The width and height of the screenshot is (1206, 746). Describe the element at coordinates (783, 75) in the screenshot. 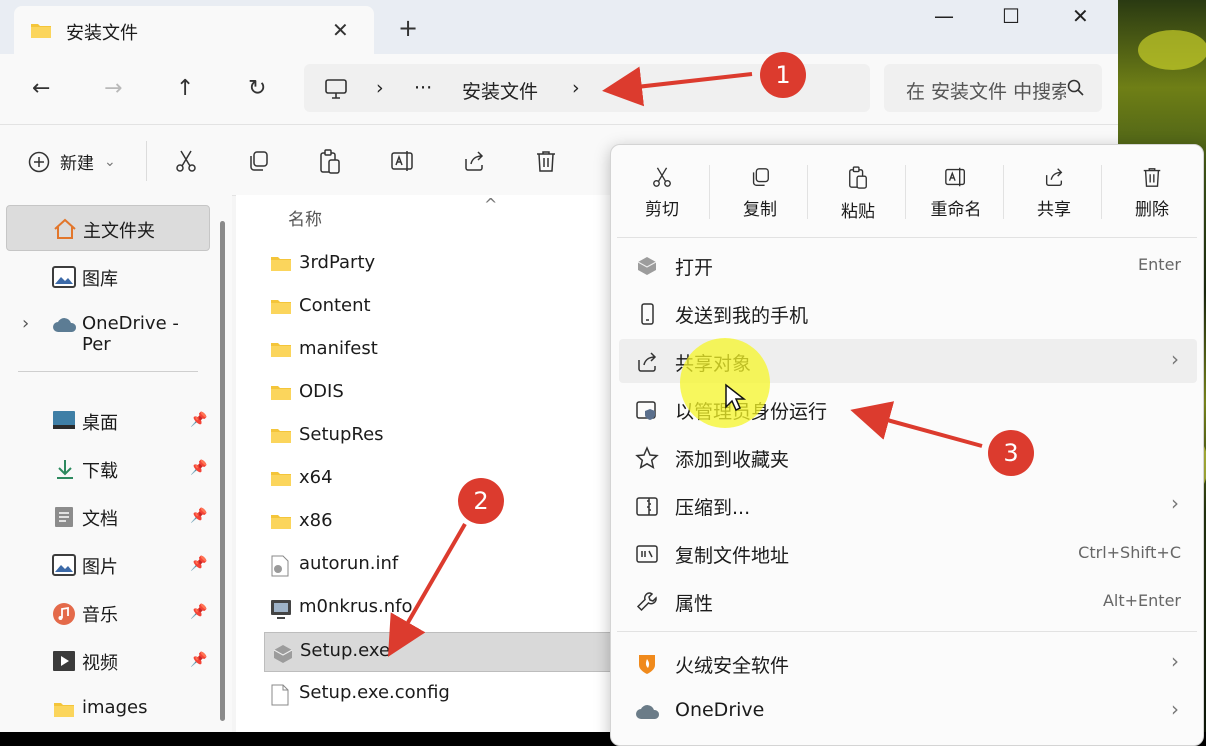

I see `annotation-badge-1: 1` at that location.